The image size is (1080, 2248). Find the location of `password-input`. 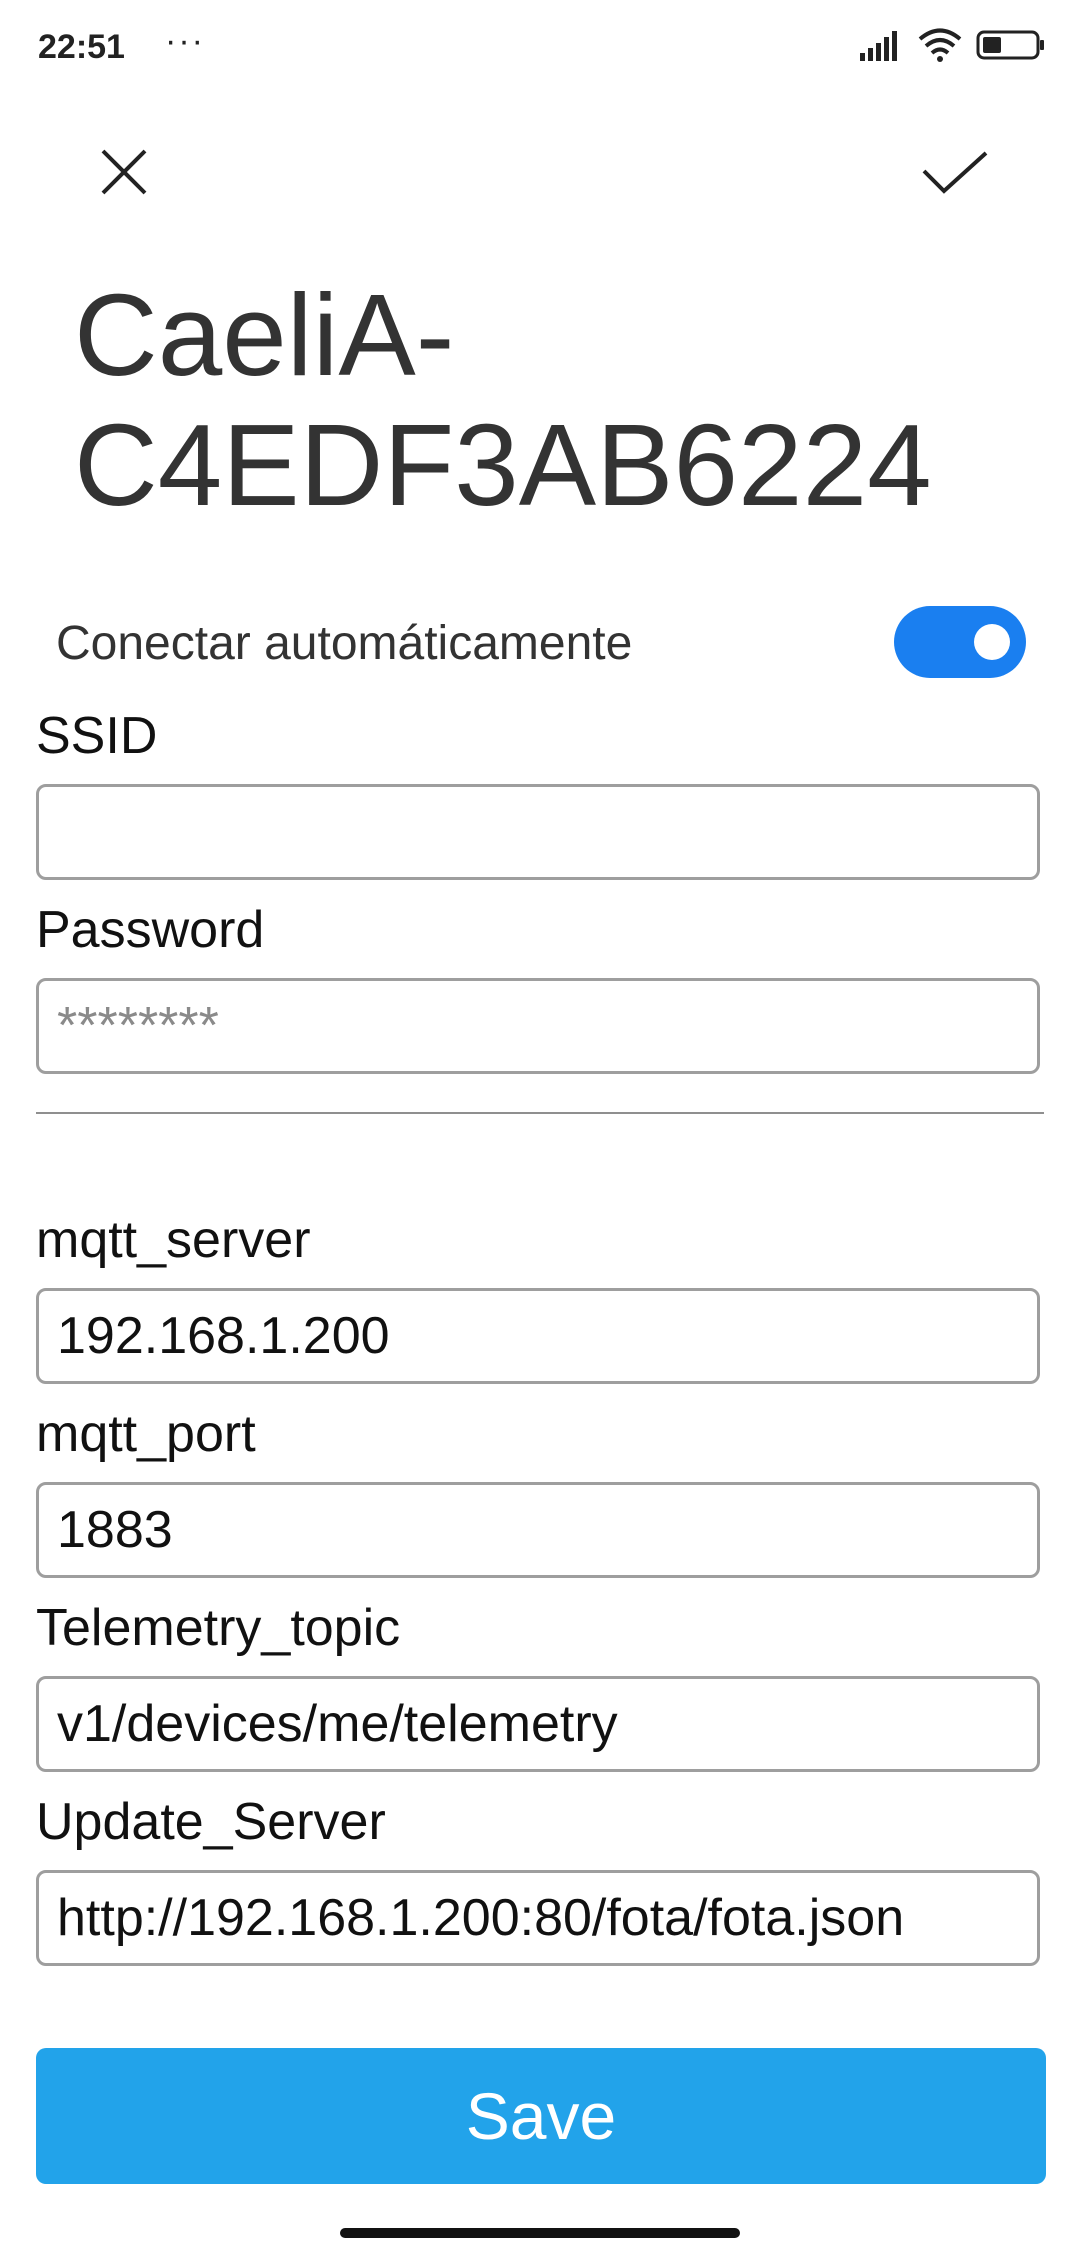

password-input is located at coordinates (538, 1026).